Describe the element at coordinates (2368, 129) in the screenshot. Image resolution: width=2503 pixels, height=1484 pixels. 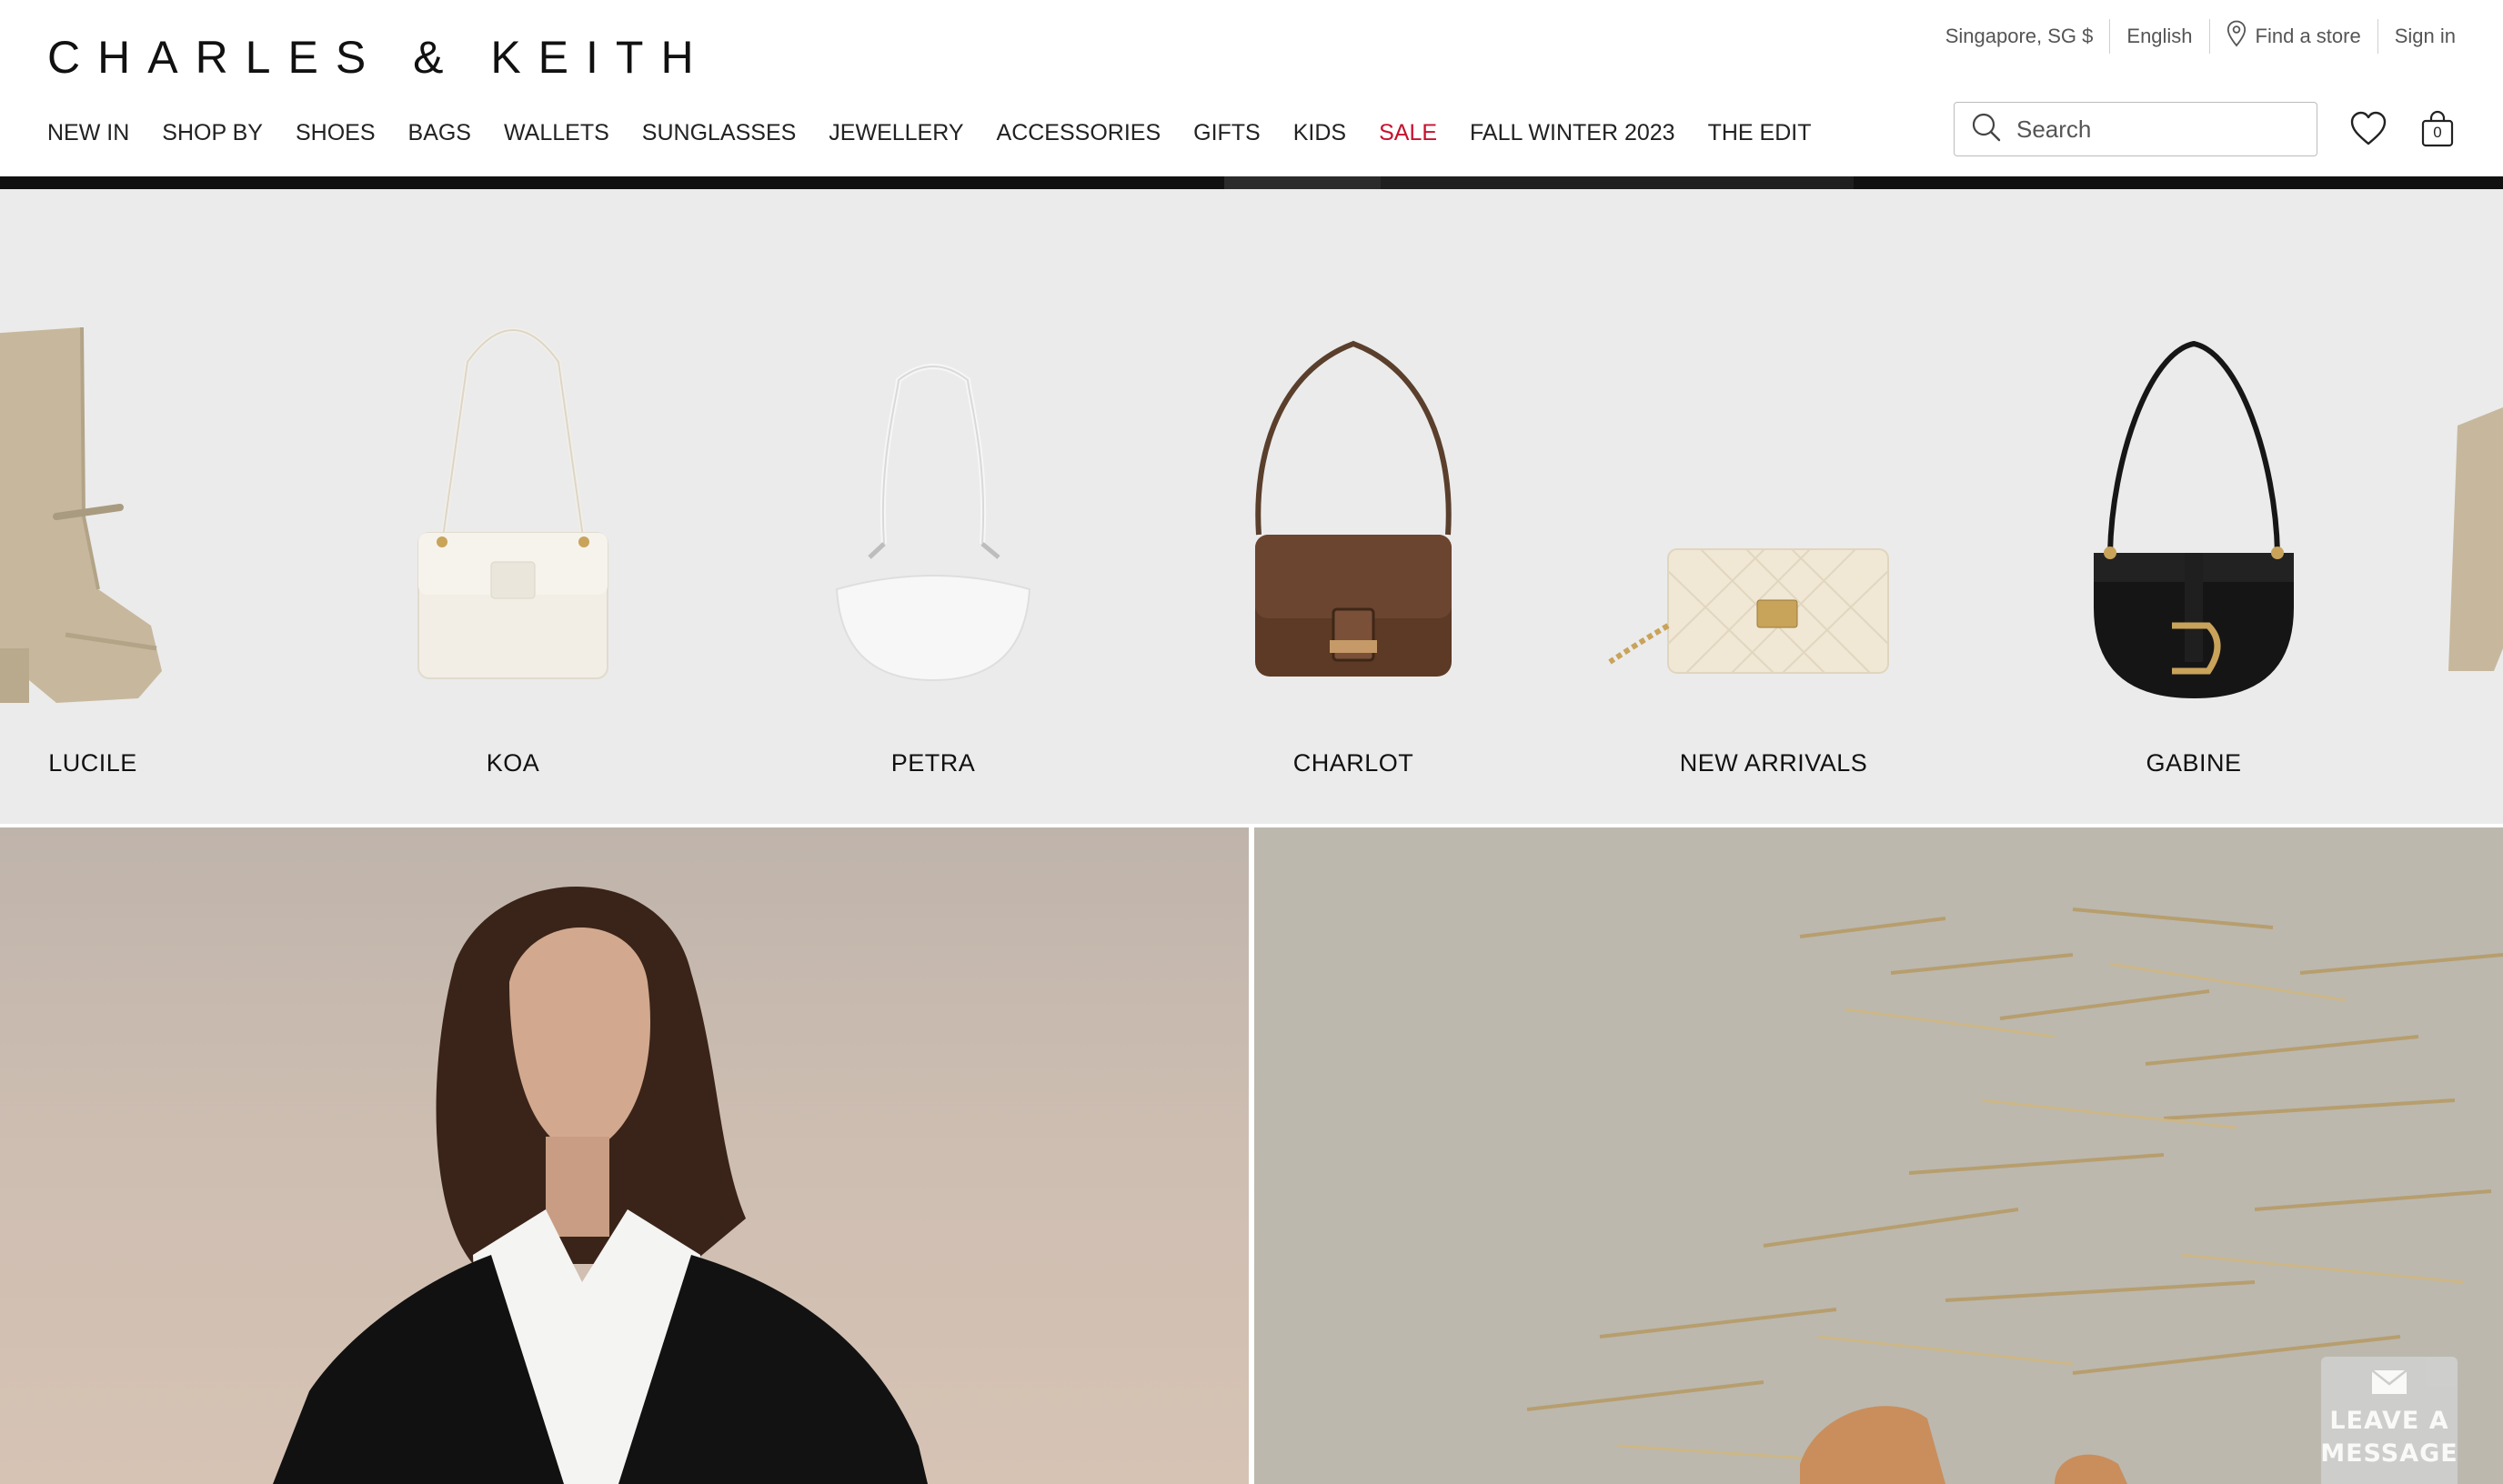
I see `wishlist-heart-icon` at that location.